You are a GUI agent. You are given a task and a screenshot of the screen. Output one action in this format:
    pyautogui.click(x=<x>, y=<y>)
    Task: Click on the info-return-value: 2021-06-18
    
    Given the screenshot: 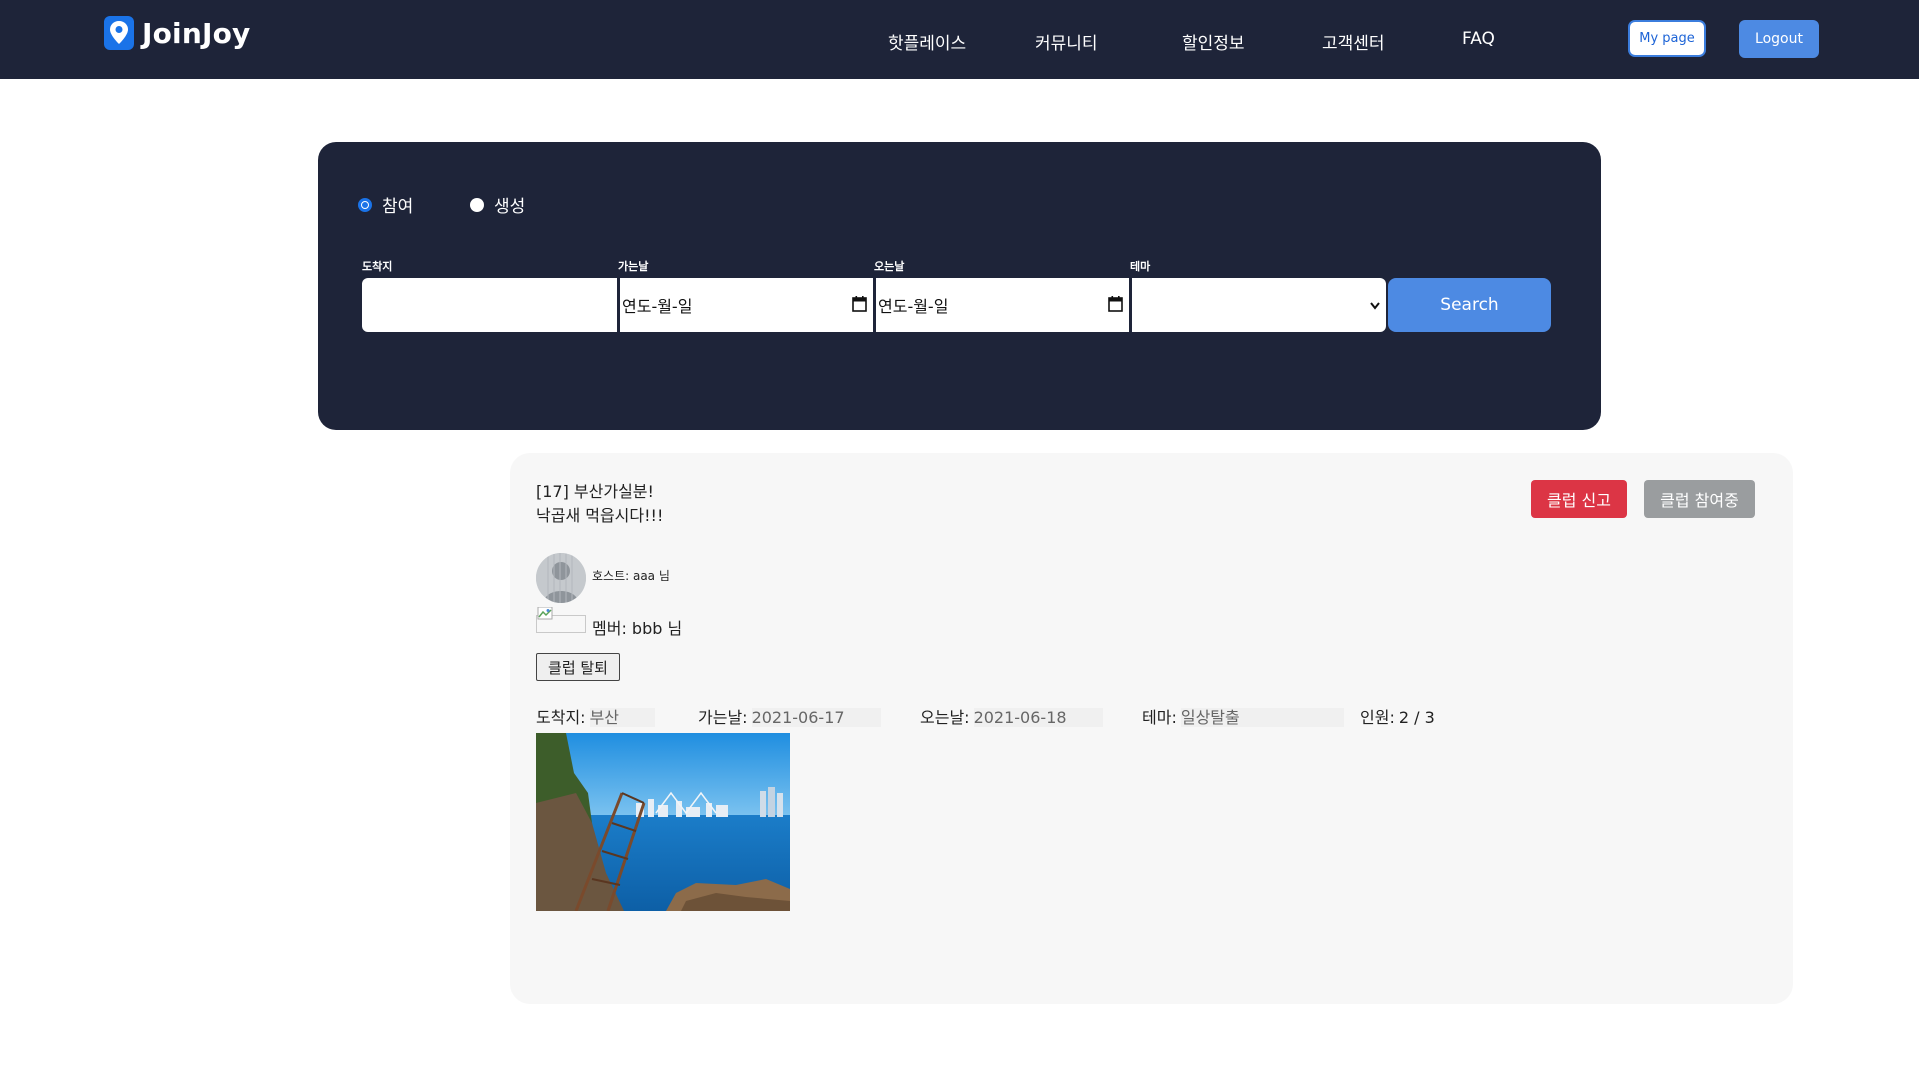 What is the action you would take?
    pyautogui.click(x=1038, y=717)
    